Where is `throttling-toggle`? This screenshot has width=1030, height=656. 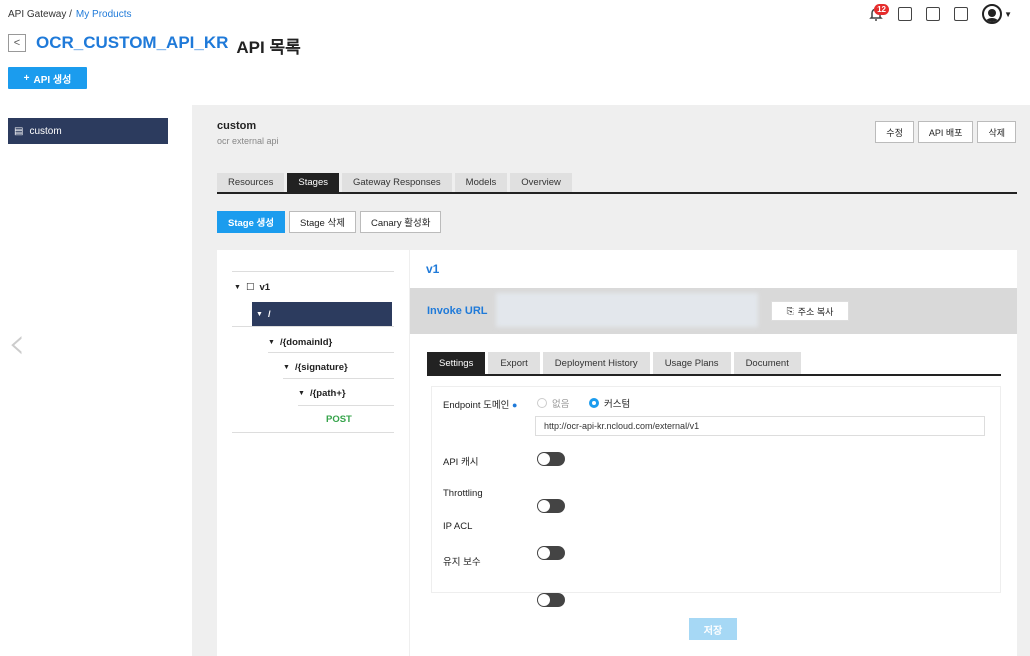
throttling-toggle is located at coordinates (551, 506).